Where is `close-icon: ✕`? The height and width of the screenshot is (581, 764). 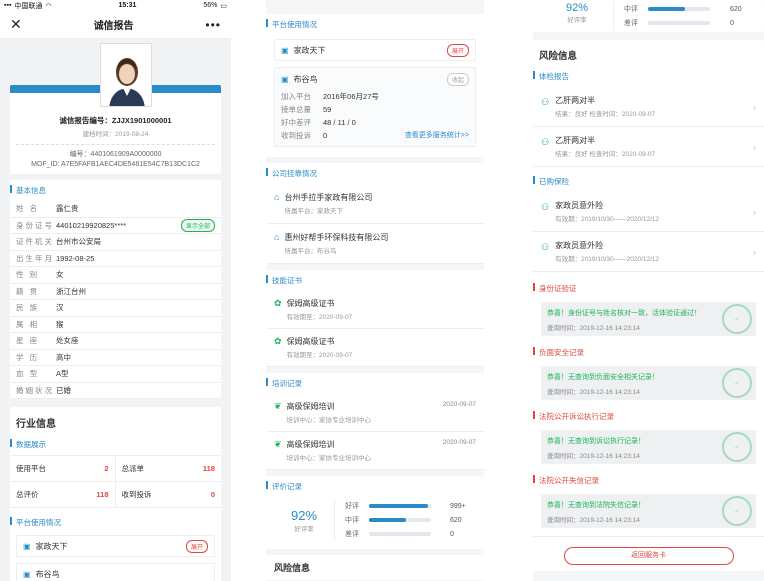 close-icon: ✕ is located at coordinates (16, 24).